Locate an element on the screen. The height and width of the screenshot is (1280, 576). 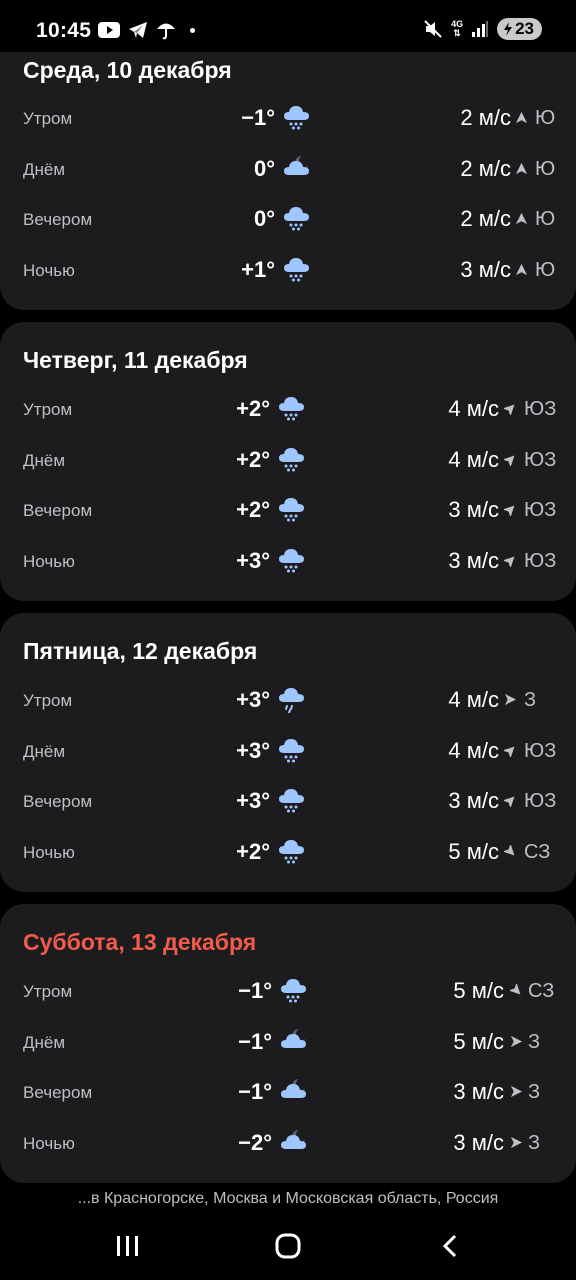
forecast-row: Ночью +2° 5 м/с СЗ is located at coordinates (288, 854).